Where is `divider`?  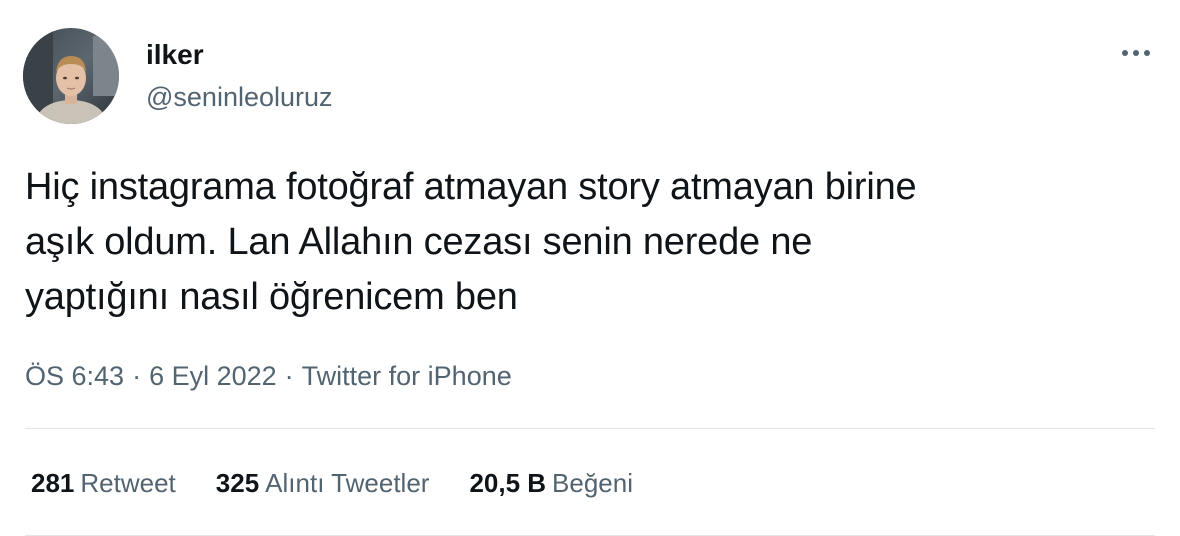 divider is located at coordinates (590, 428).